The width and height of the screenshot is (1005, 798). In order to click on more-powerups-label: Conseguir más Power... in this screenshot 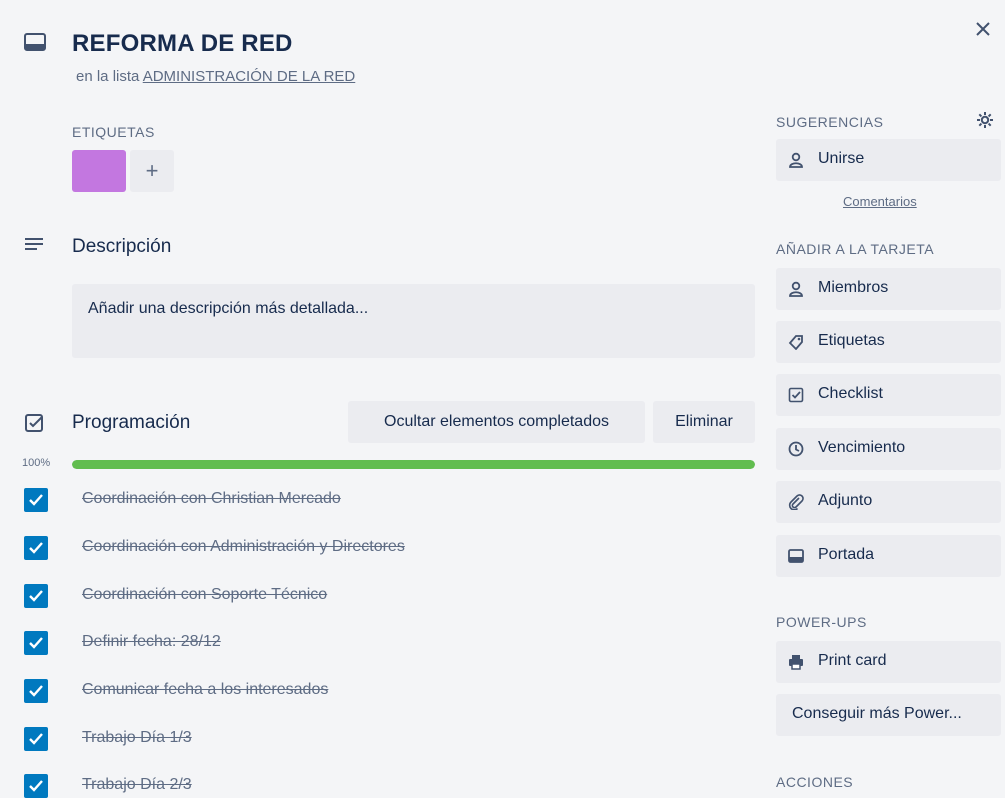, I will do `click(877, 713)`.